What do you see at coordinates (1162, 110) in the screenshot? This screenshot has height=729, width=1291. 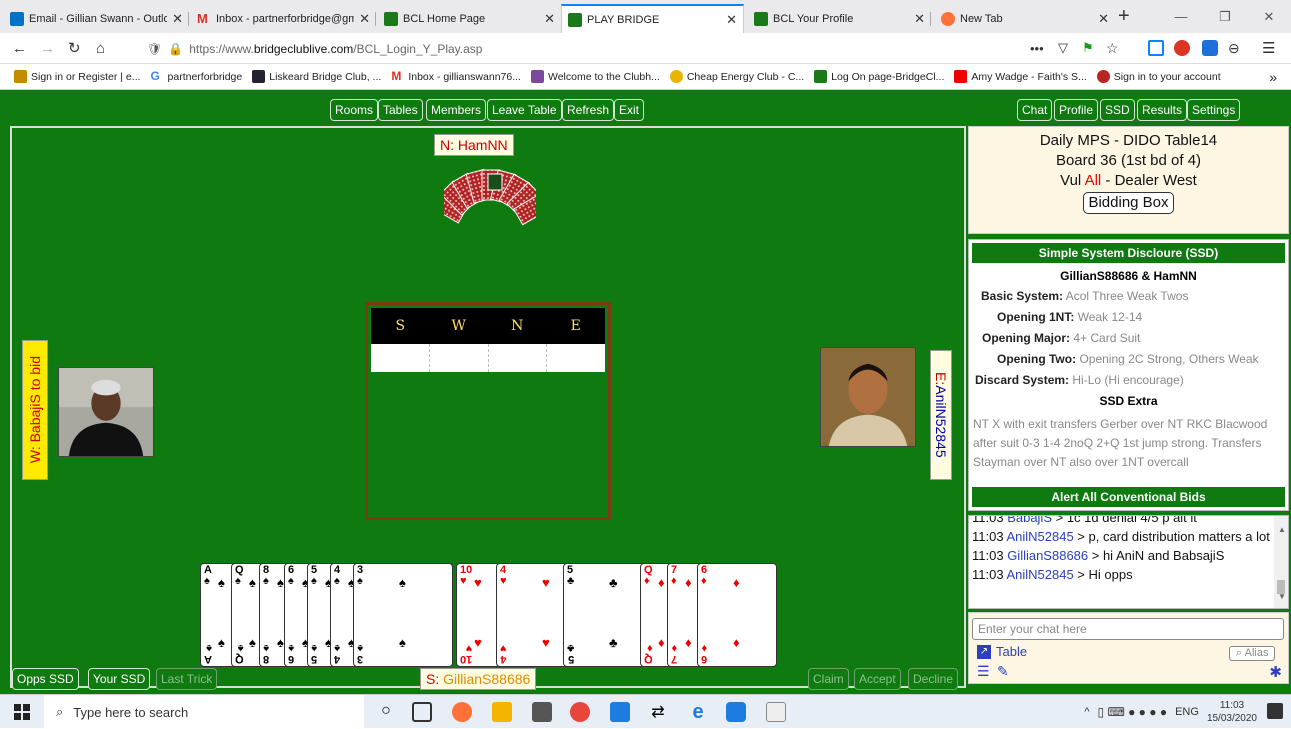 I see `results-button: Results` at bounding box center [1162, 110].